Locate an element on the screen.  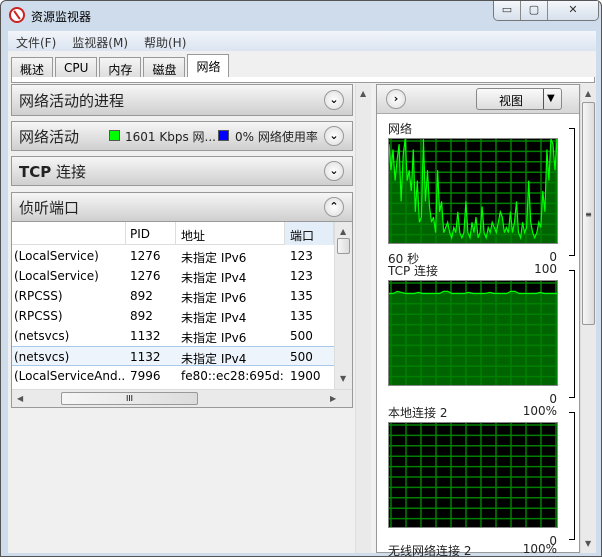
section-network-processes: 网络活动的进程 ⌄ is located at coordinates (182, 100).